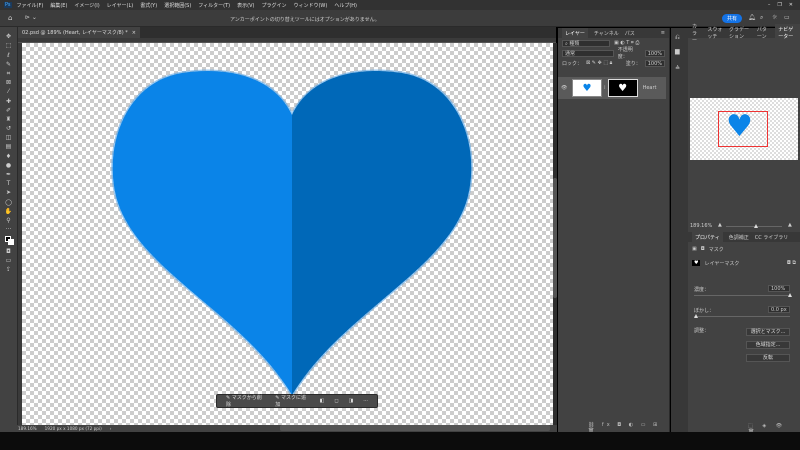 The image size is (800, 450). I want to click on layer-filter-select: ⌕ 種類, so click(586, 43).